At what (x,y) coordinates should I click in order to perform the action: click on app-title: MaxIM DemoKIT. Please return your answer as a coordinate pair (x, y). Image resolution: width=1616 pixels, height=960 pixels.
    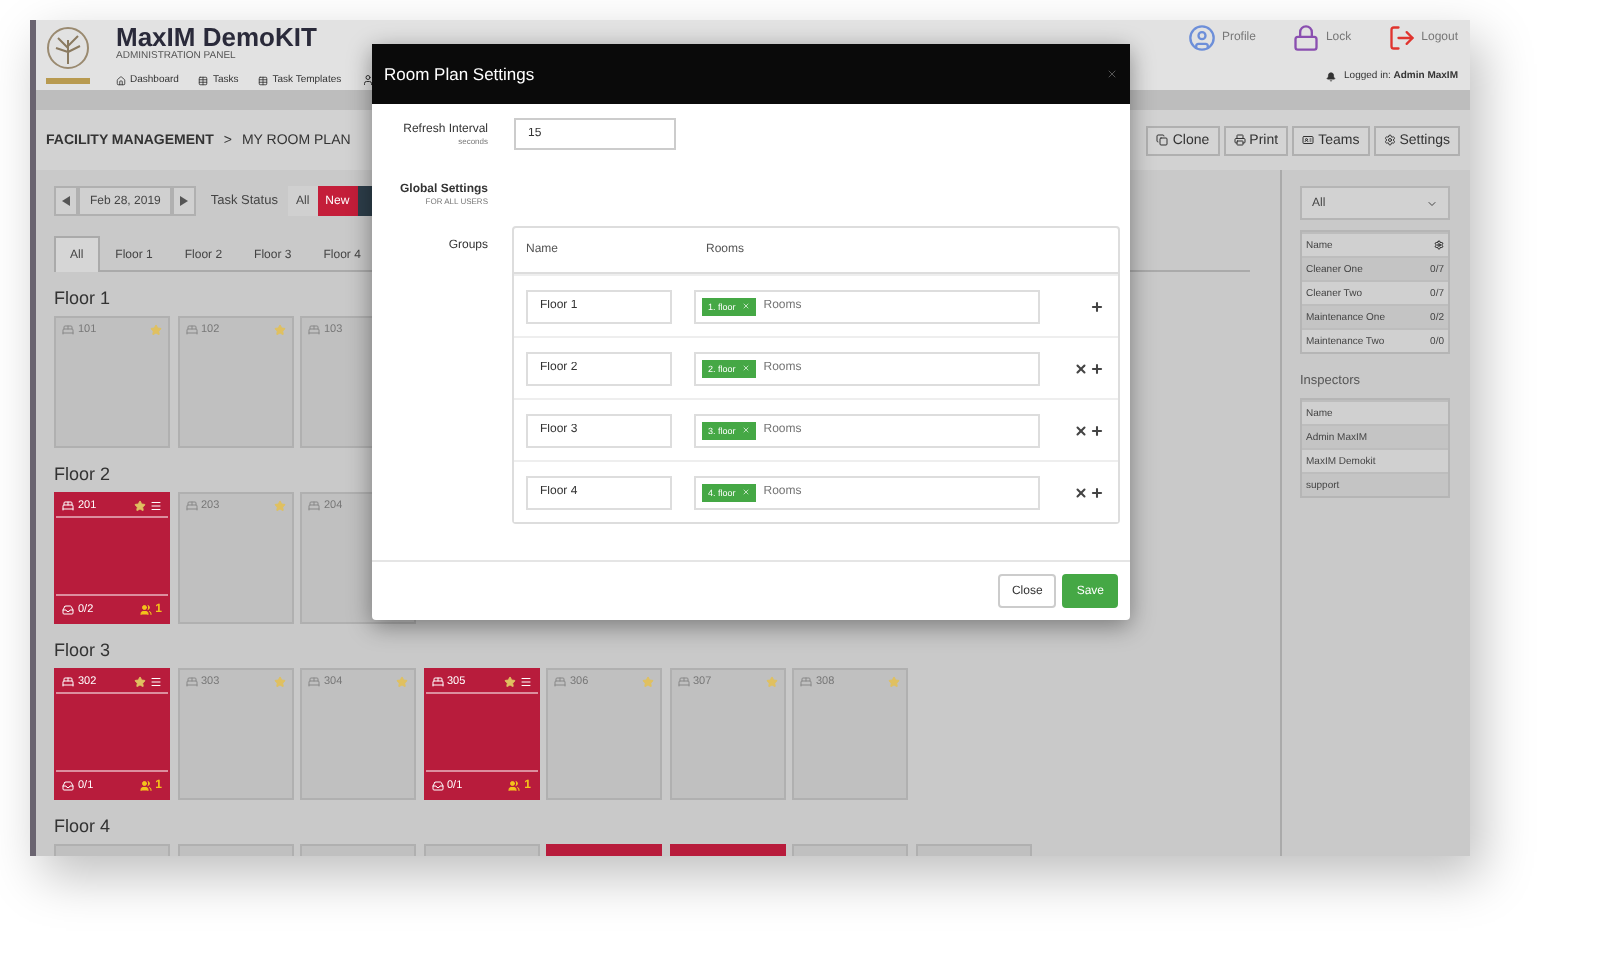
    Looking at the image, I should click on (217, 37).